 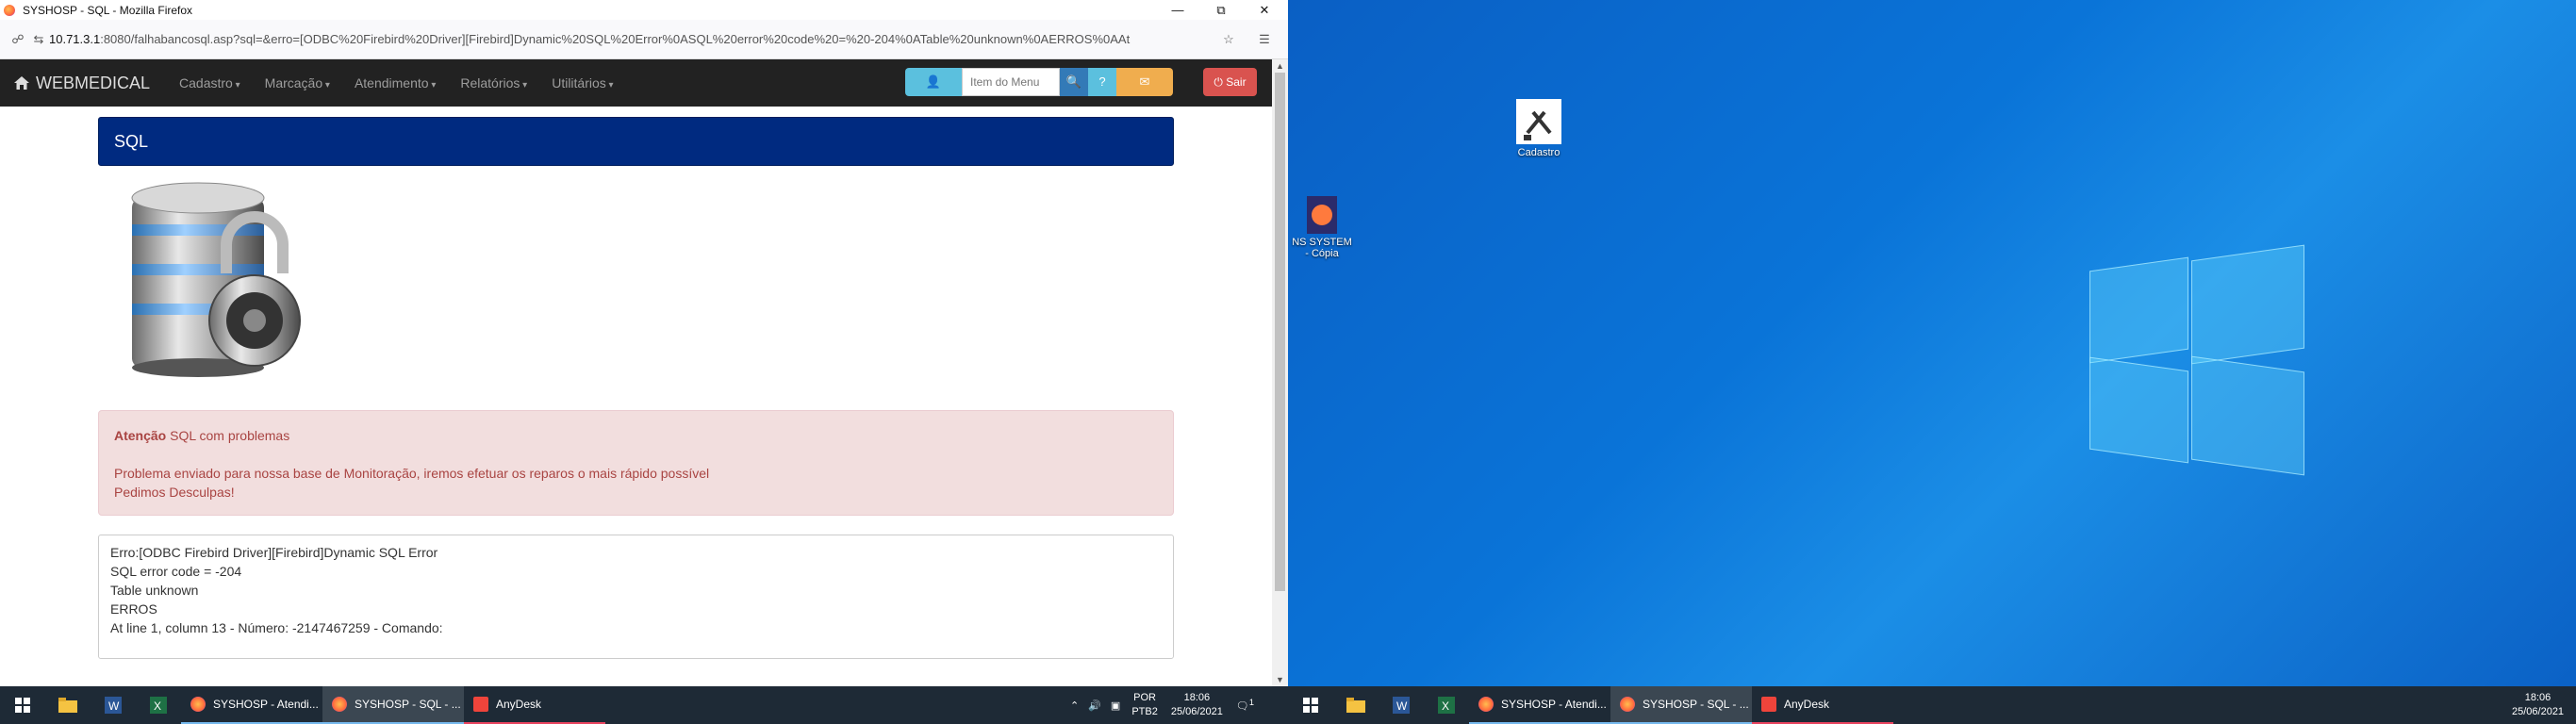 What do you see at coordinates (1144, 711) in the screenshot?
I see `keyboard-layout: PTB2` at bounding box center [1144, 711].